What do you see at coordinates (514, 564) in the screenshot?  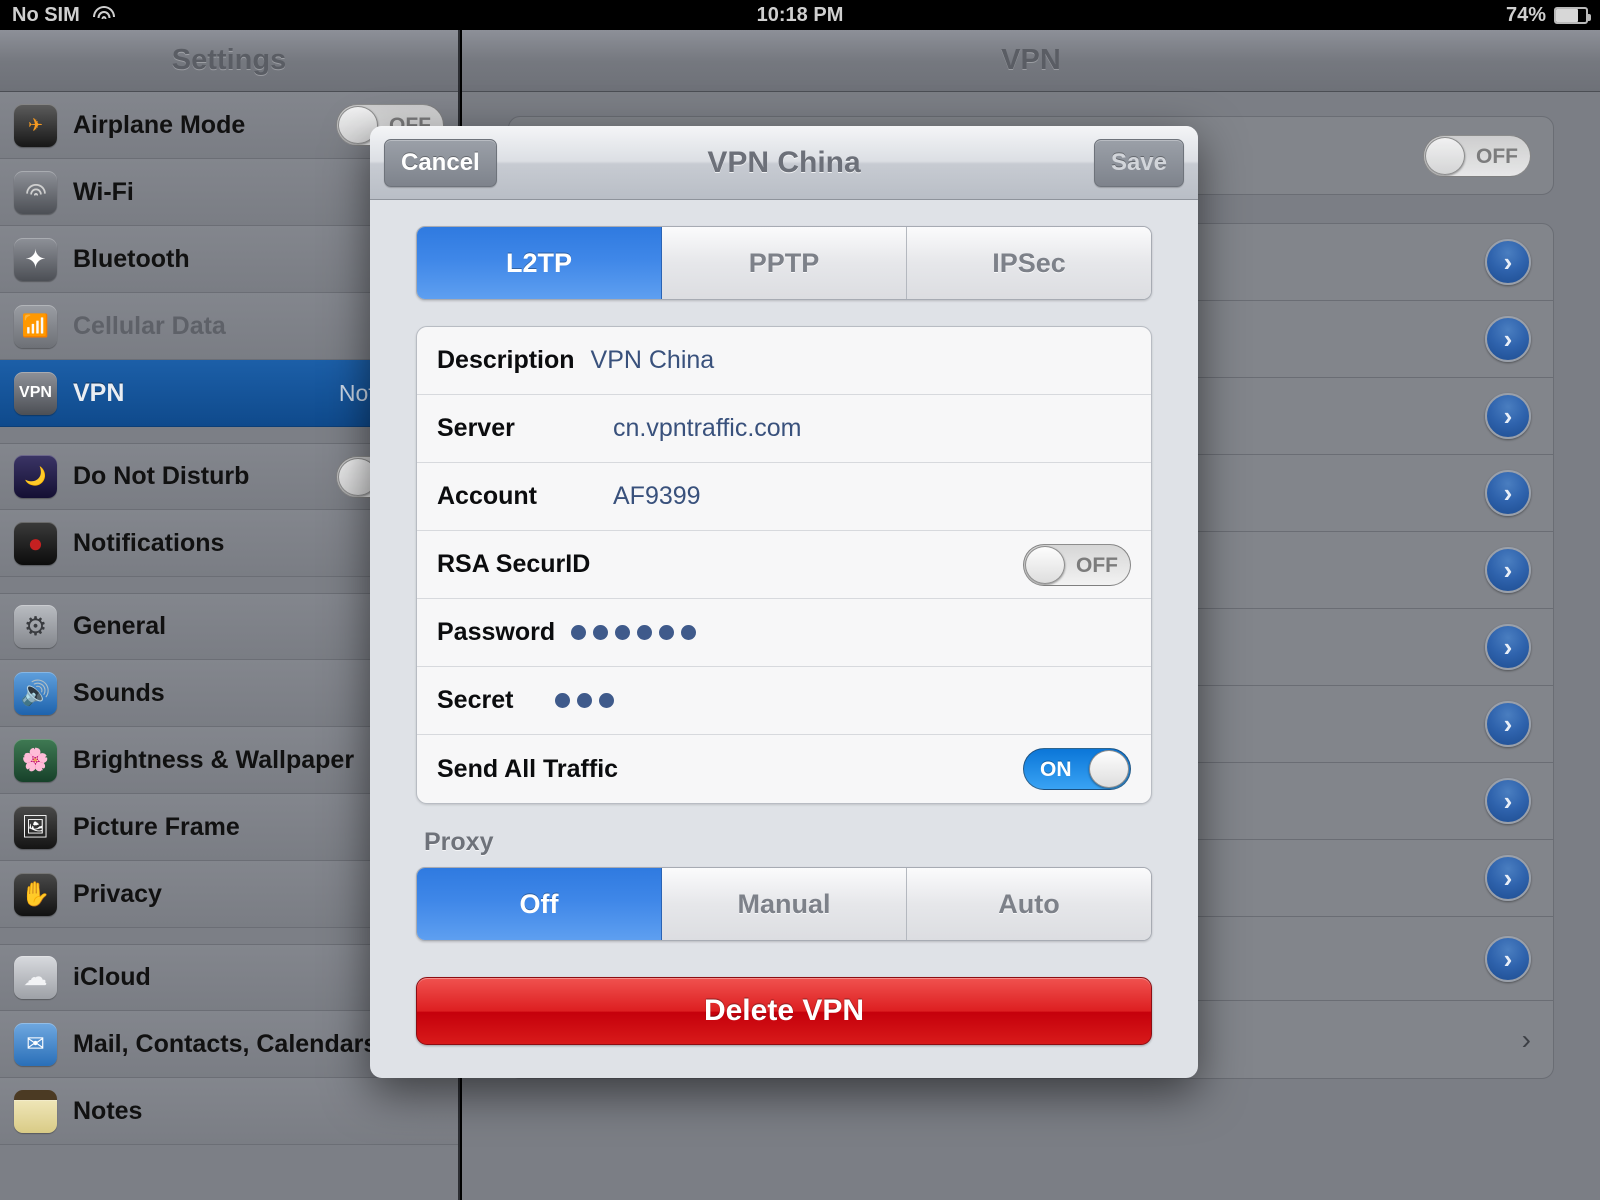 I see `rsa-securid-label: RSA SecurID` at bounding box center [514, 564].